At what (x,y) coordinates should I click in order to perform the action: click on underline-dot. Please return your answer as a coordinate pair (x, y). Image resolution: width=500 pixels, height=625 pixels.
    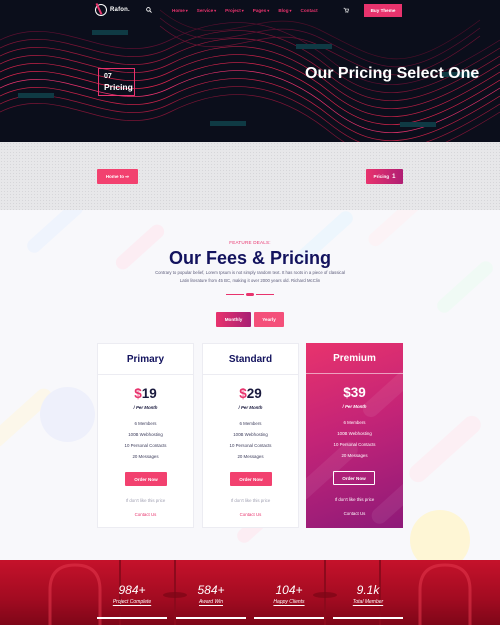
    Looking at the image, I should click on (250, 294).